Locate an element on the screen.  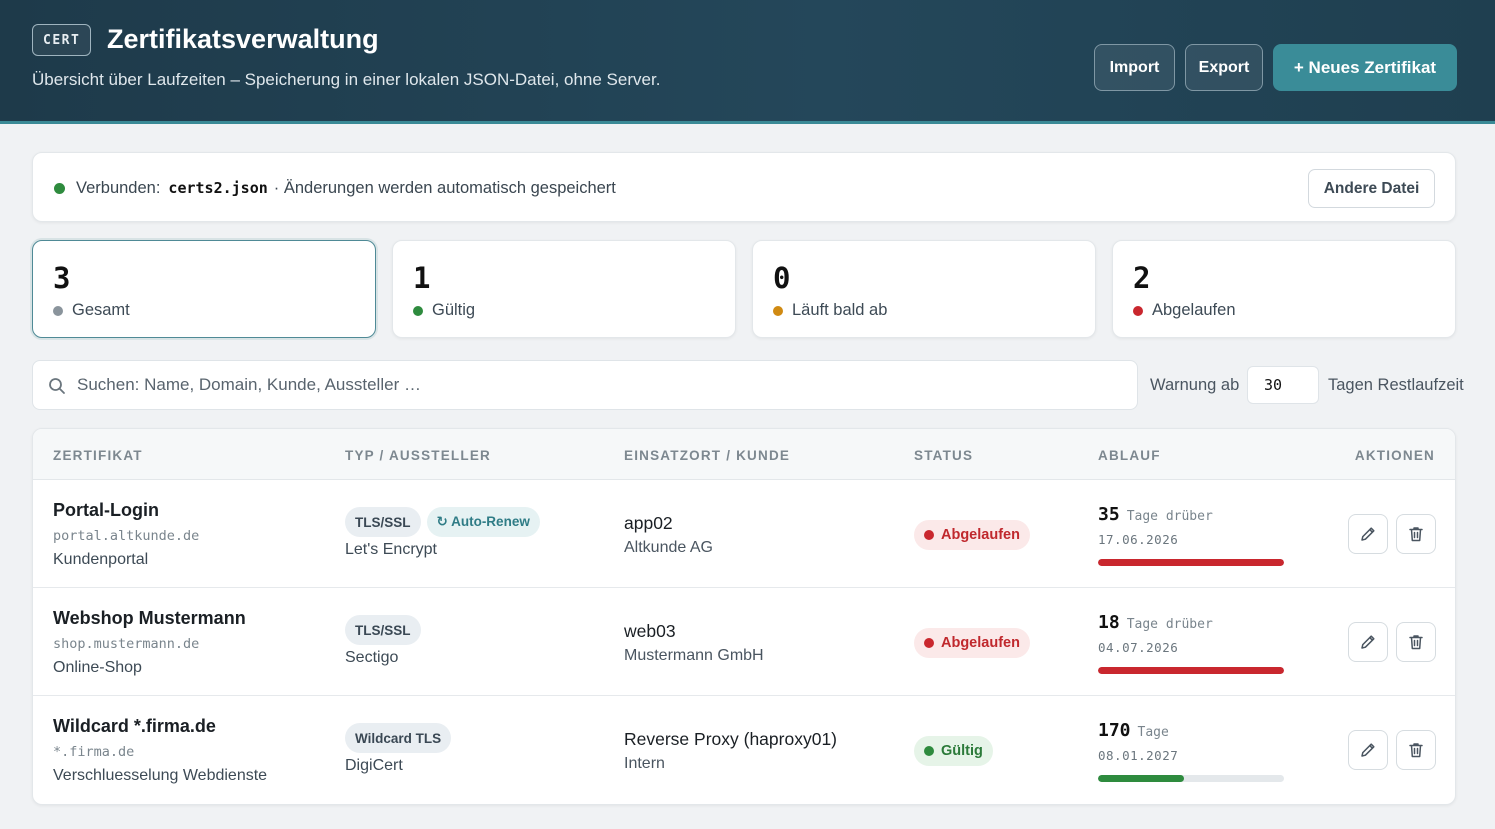
expiry-date: 17.06.2026 is located at coordinates (1138, 539).